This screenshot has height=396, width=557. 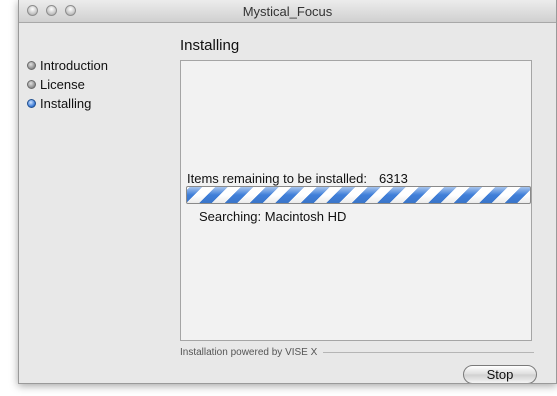 What do you see at coordinates (66, 103) in the screenshot?
I see `step-label: Installing` at bounding box center [66, 103].